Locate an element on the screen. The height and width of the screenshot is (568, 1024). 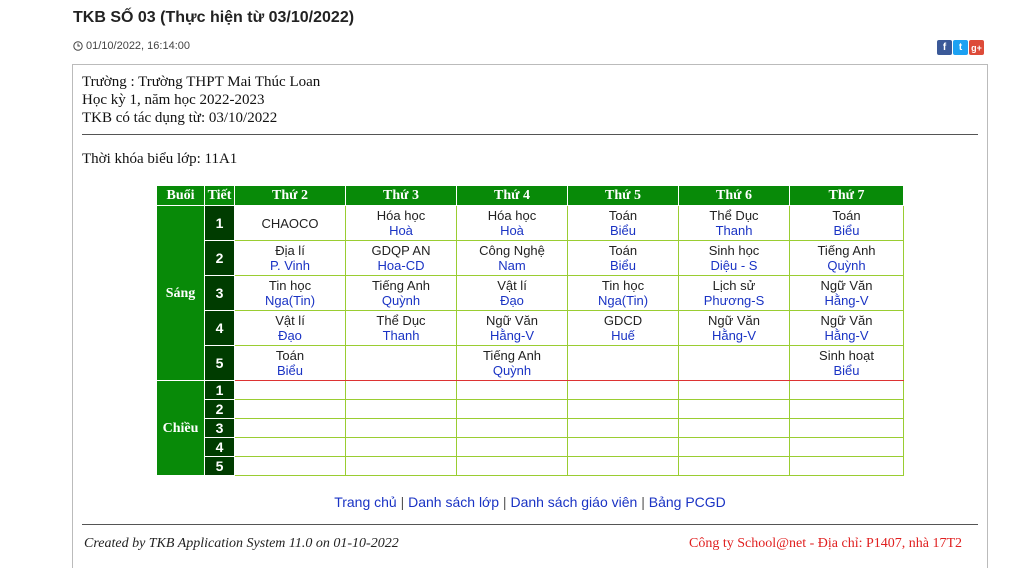
period-number: 2 is located at coordinates (219, 409).